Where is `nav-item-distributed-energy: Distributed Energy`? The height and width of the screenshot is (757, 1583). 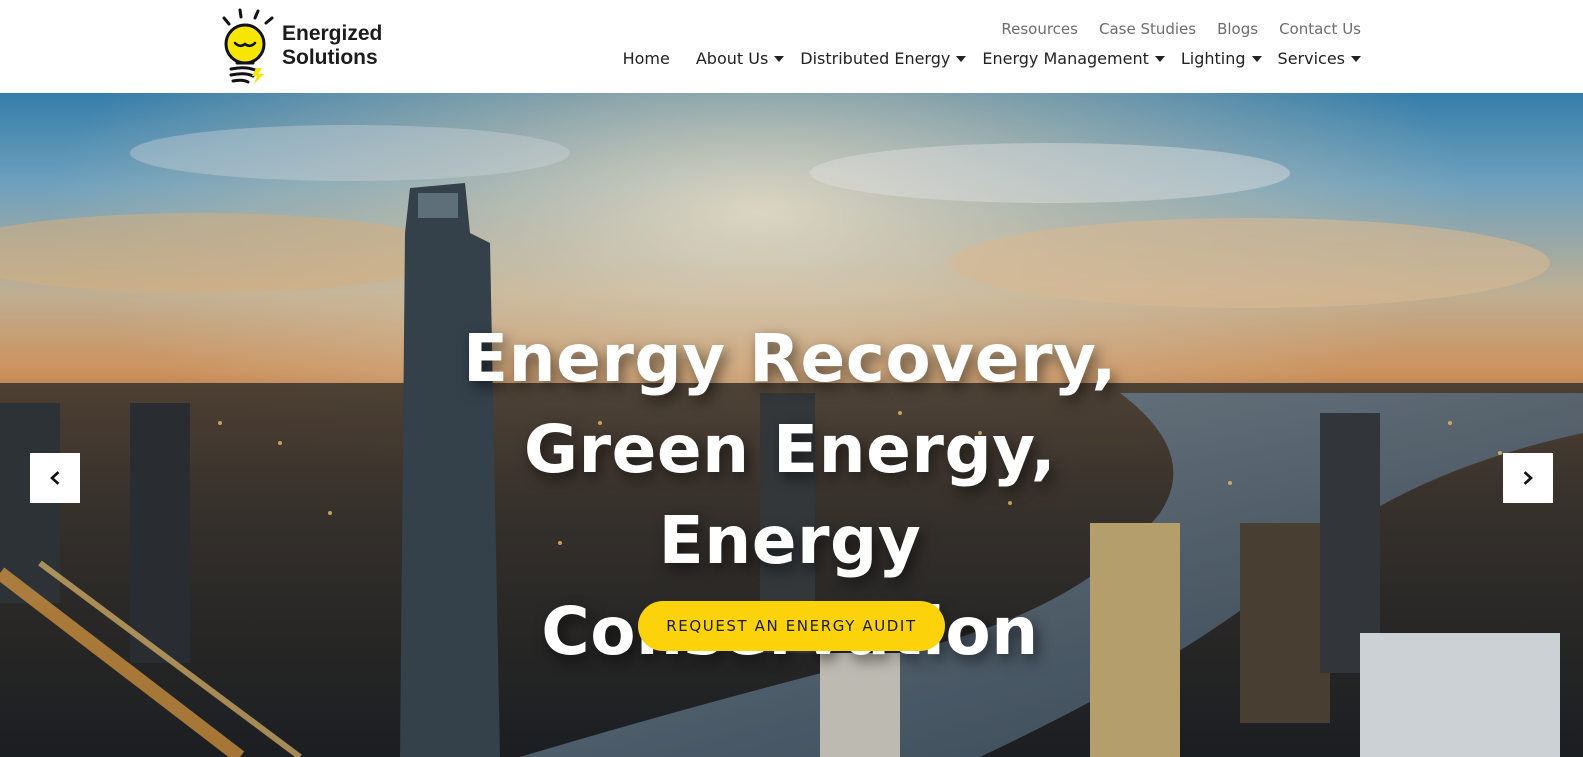
nav-item-distributed-energy: Distributed Energy is located at coordinates (883, 59).